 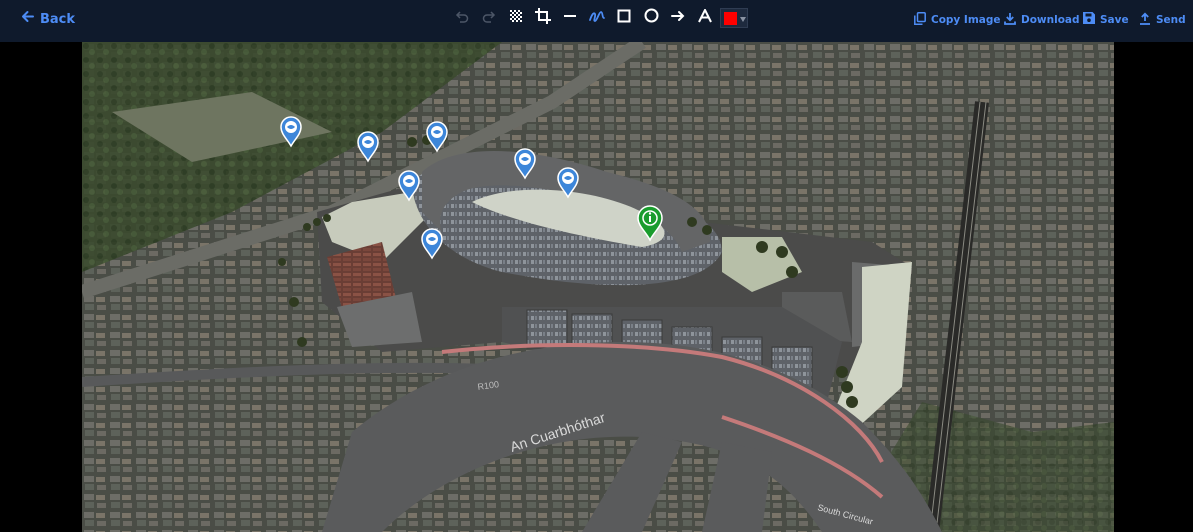 I want to click on rectangle-tool, so click(x=624, y=18).